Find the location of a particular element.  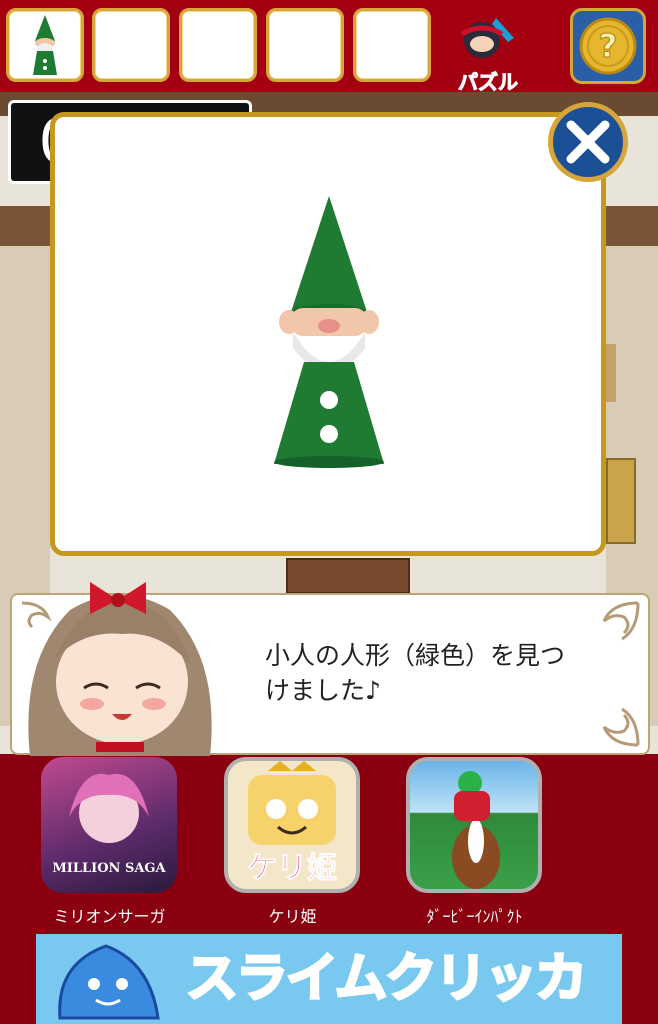

ad-derby-impact: ﾀﾞｰﾋﾞｰｲﾝﾊﾟｸﾄ is located at coordinates (474, 845).